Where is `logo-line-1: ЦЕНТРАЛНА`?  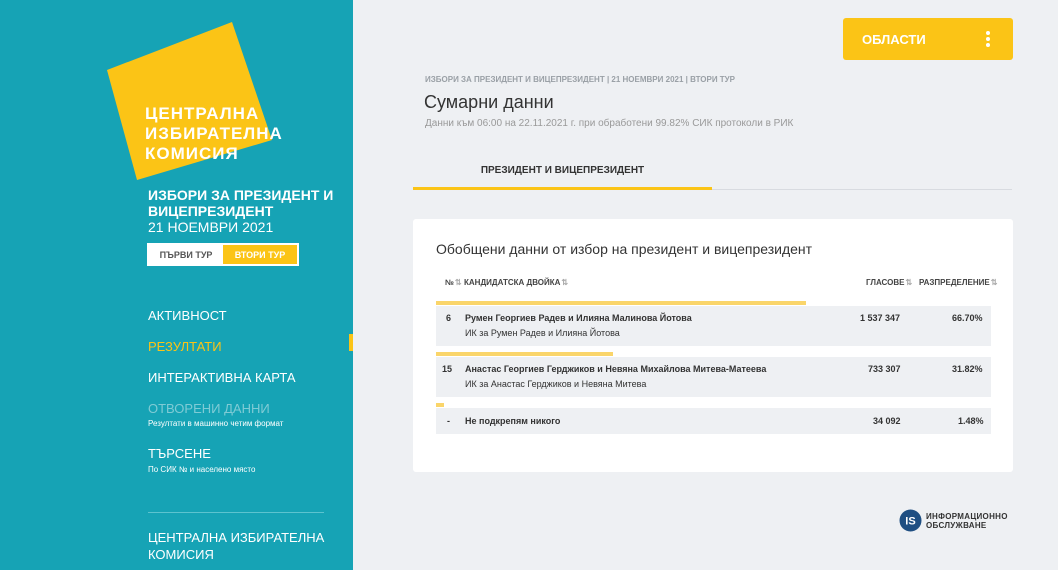
logo-line-1: ЦЕНТРАЛНА is located at coordinates (202, 113).